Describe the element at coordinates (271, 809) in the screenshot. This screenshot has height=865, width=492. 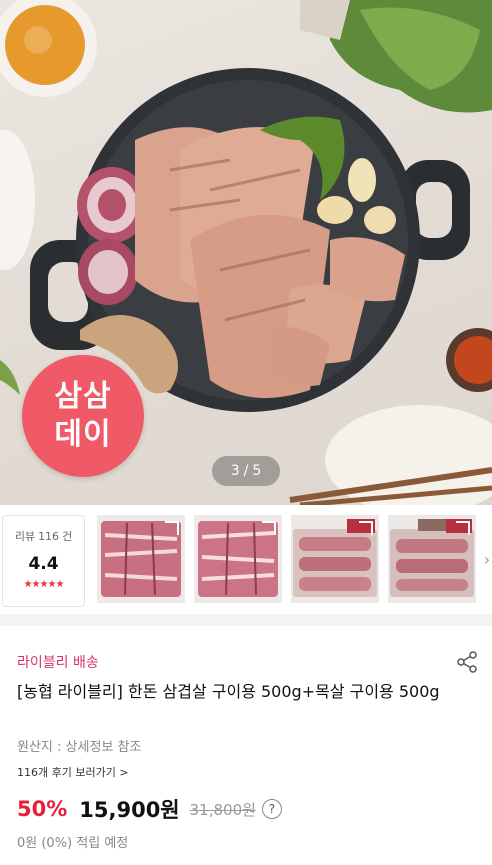
I see `help-icon: ?` at that location.